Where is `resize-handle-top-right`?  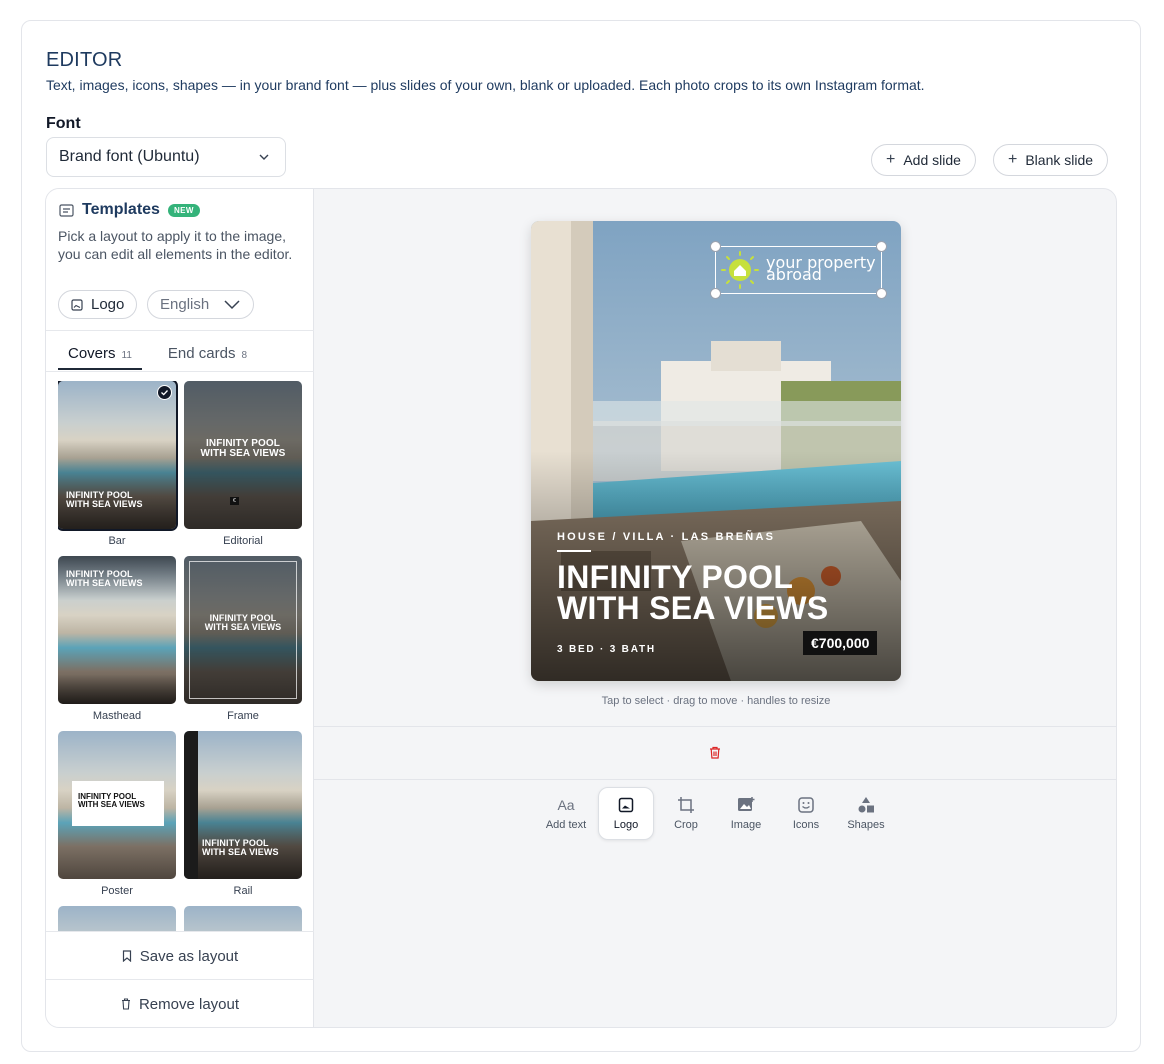
resize-handle-top-right is located at coordinates (881, 246).